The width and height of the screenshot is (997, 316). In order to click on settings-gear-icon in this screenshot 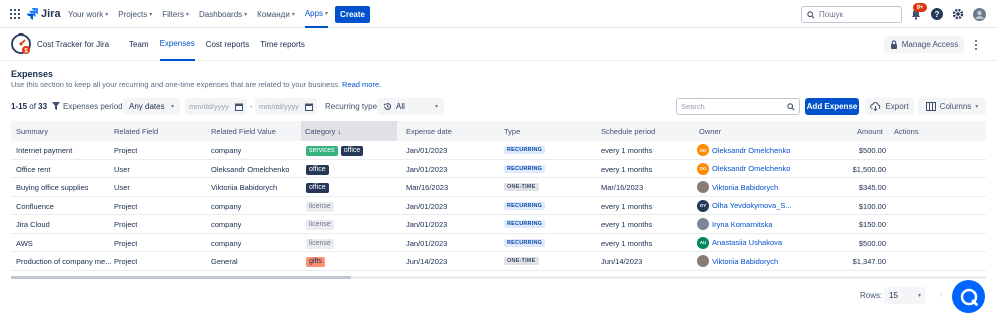, I will do `click(958, 14)`.